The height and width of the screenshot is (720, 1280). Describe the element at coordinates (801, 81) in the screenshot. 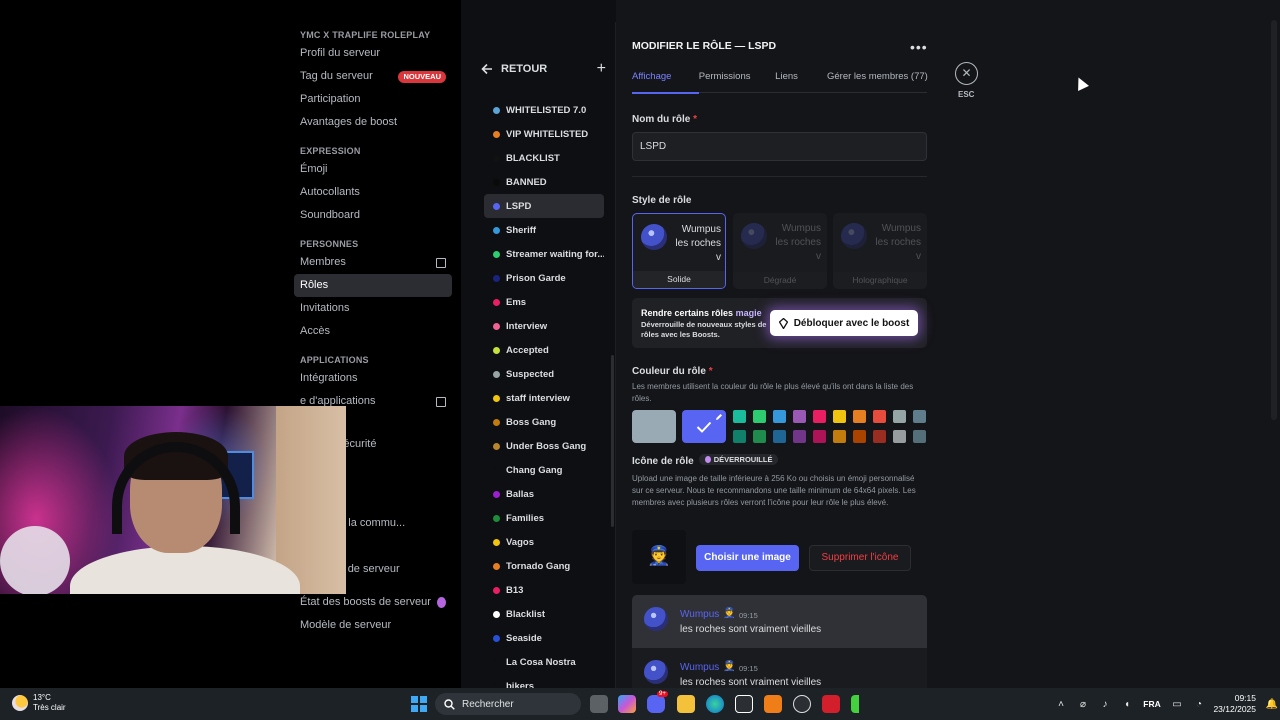

I see `tab-liens: Liens` at that location.